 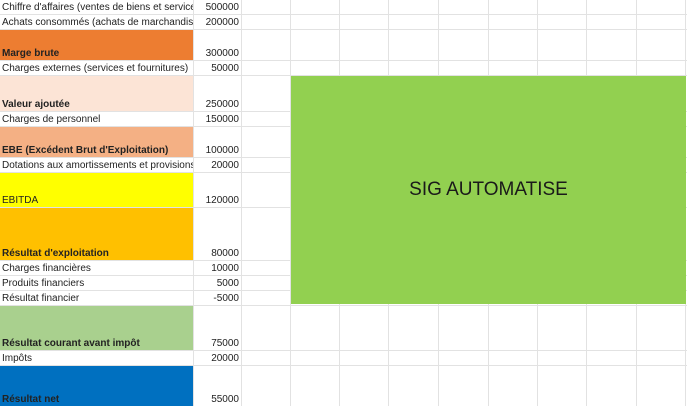 I want to click on row-value-cell: 200000, so click(x=218, y=22).